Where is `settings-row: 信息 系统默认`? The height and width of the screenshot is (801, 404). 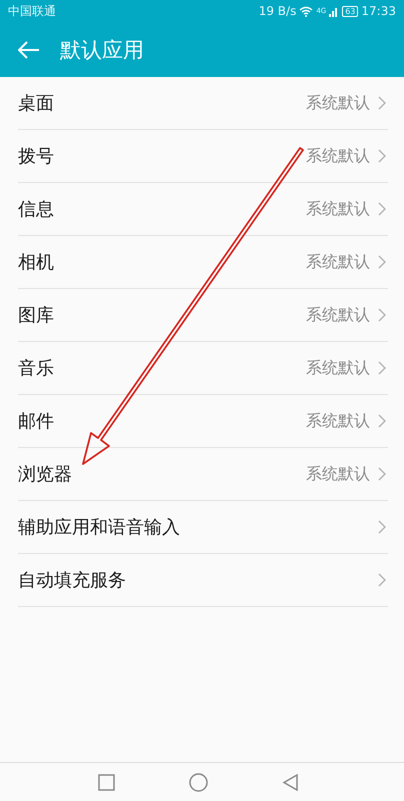
settings-row: 信息 系统默认 is located at coordinates (203, 209).